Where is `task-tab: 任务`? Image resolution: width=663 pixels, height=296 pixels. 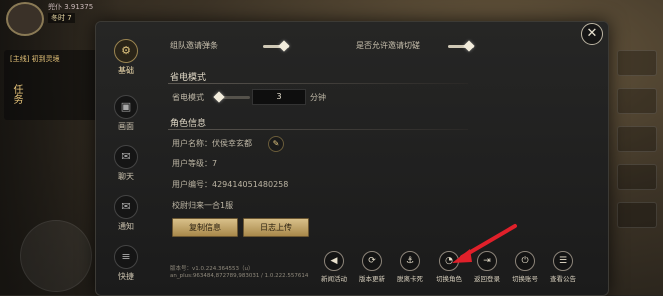 task-tab: 任务 is located at coordinates (14, 94).